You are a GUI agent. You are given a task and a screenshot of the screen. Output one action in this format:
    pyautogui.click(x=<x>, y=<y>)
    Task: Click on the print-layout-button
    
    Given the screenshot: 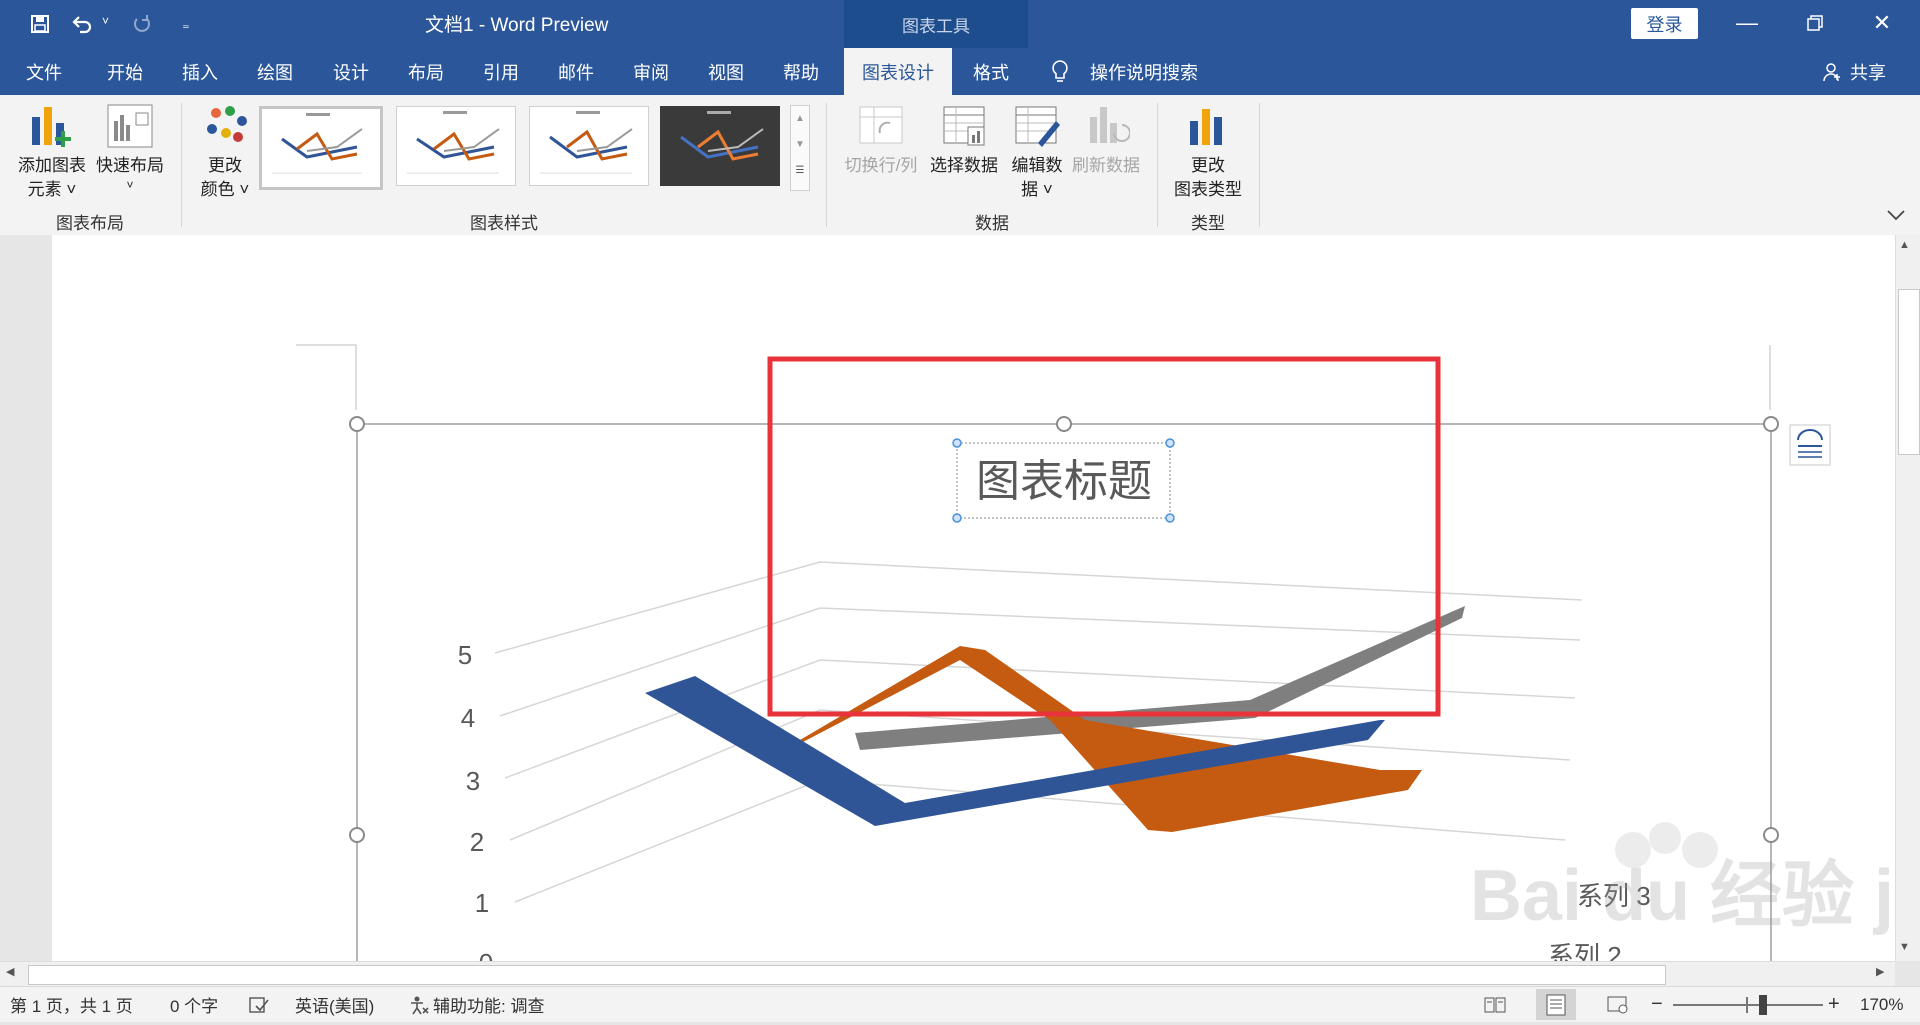 What is the action you would take?
    pyautogui.click(x=1556, y=1004)
    